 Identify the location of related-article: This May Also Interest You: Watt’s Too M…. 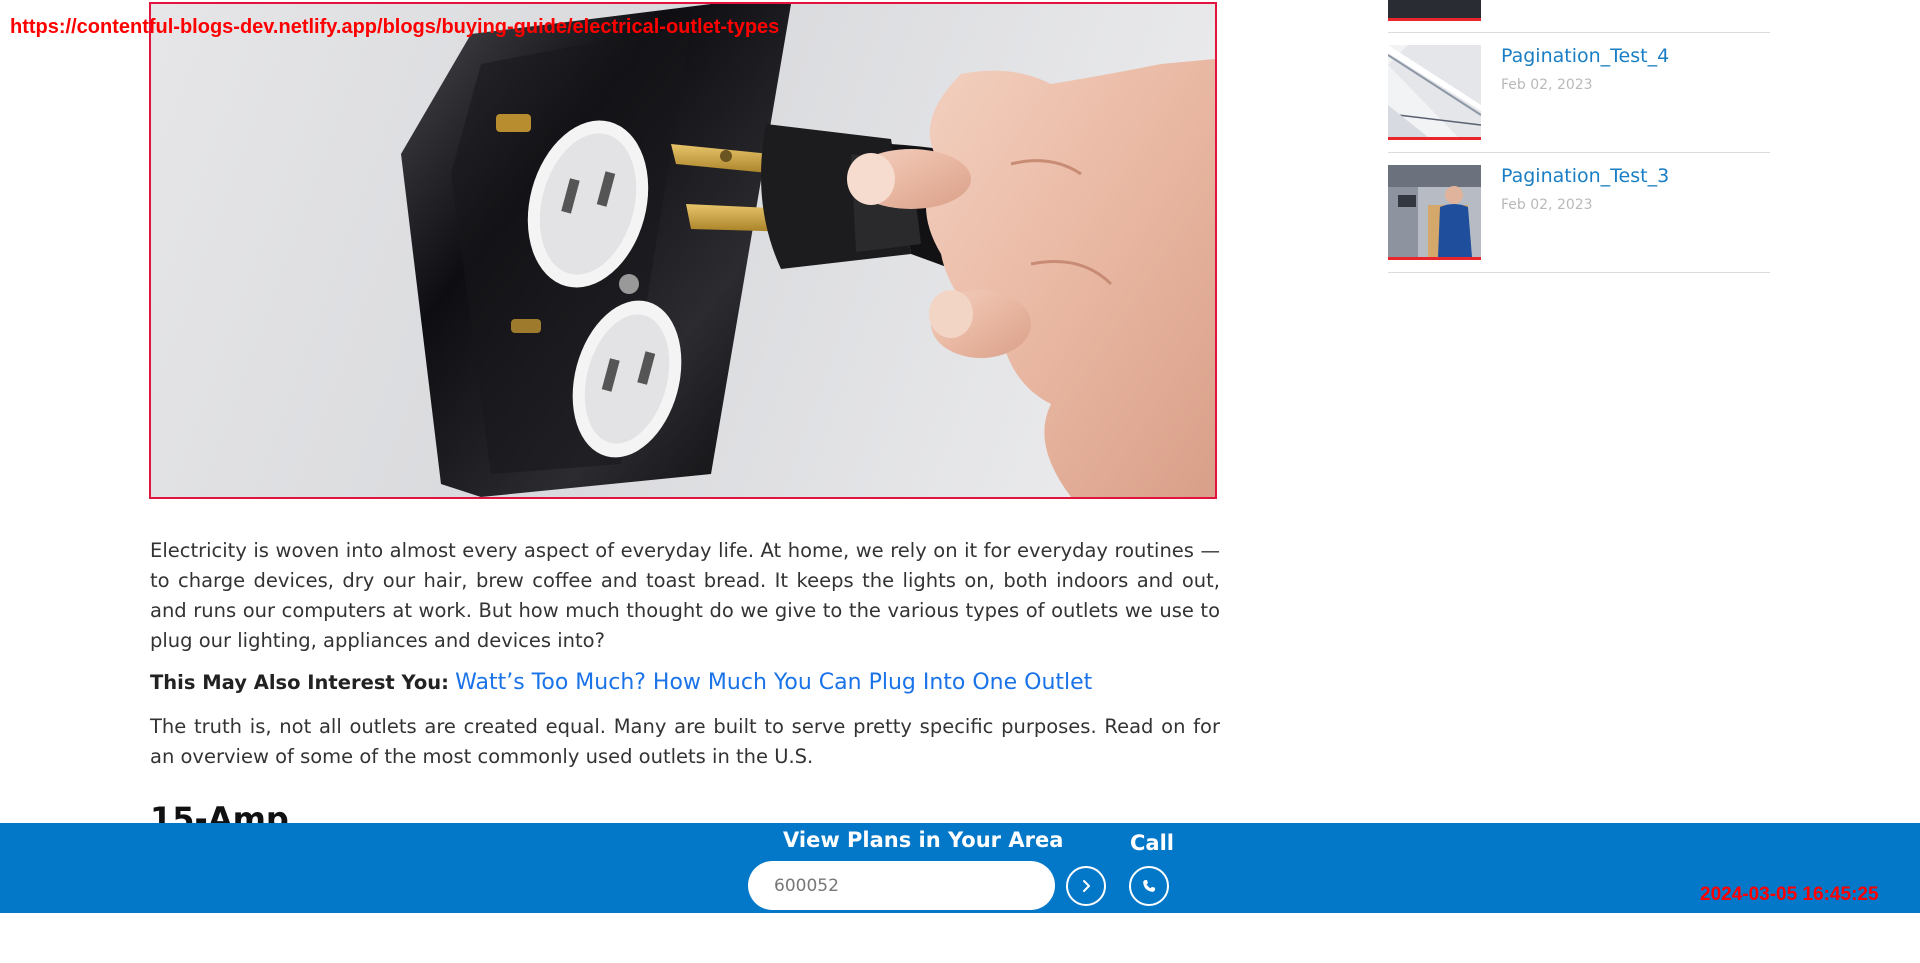
(685, 683).